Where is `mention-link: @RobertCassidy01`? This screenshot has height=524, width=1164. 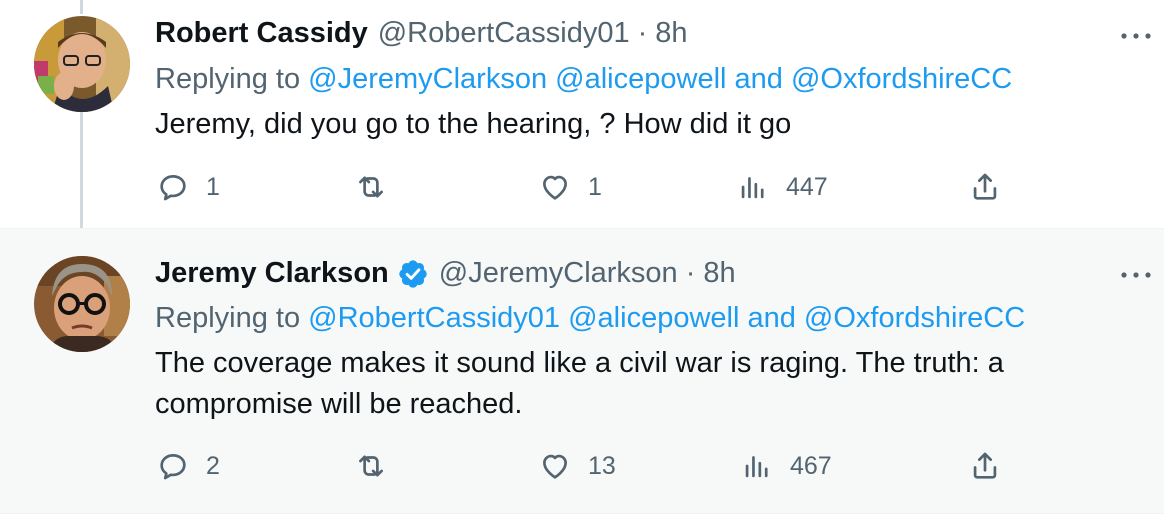 mention-link: @RobertCassidy01 is located at coordinates (434, 318).